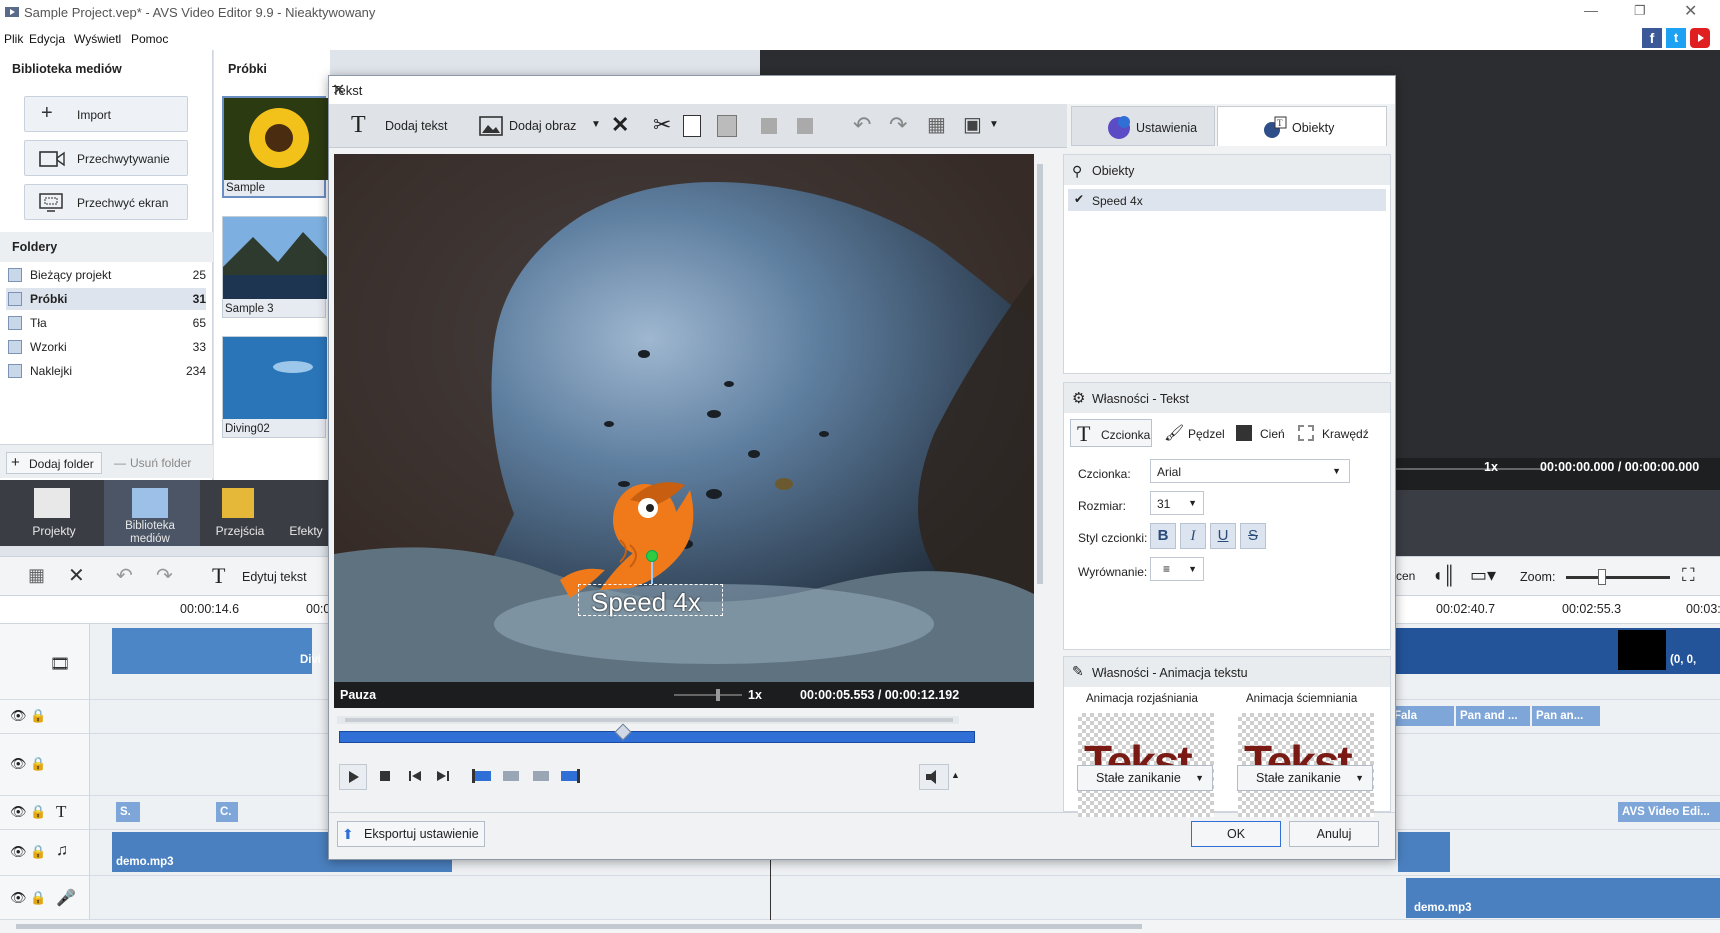 The image size is (1720, 933). I want to click on tab-settings: Ustawienia, so click(1143, 126).